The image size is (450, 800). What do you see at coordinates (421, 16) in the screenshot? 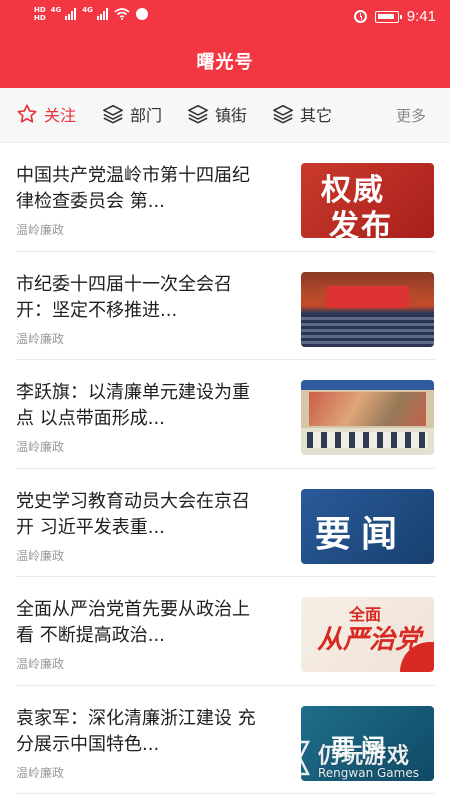
I see `clock: 9:41` at bounding box center [421, 16].